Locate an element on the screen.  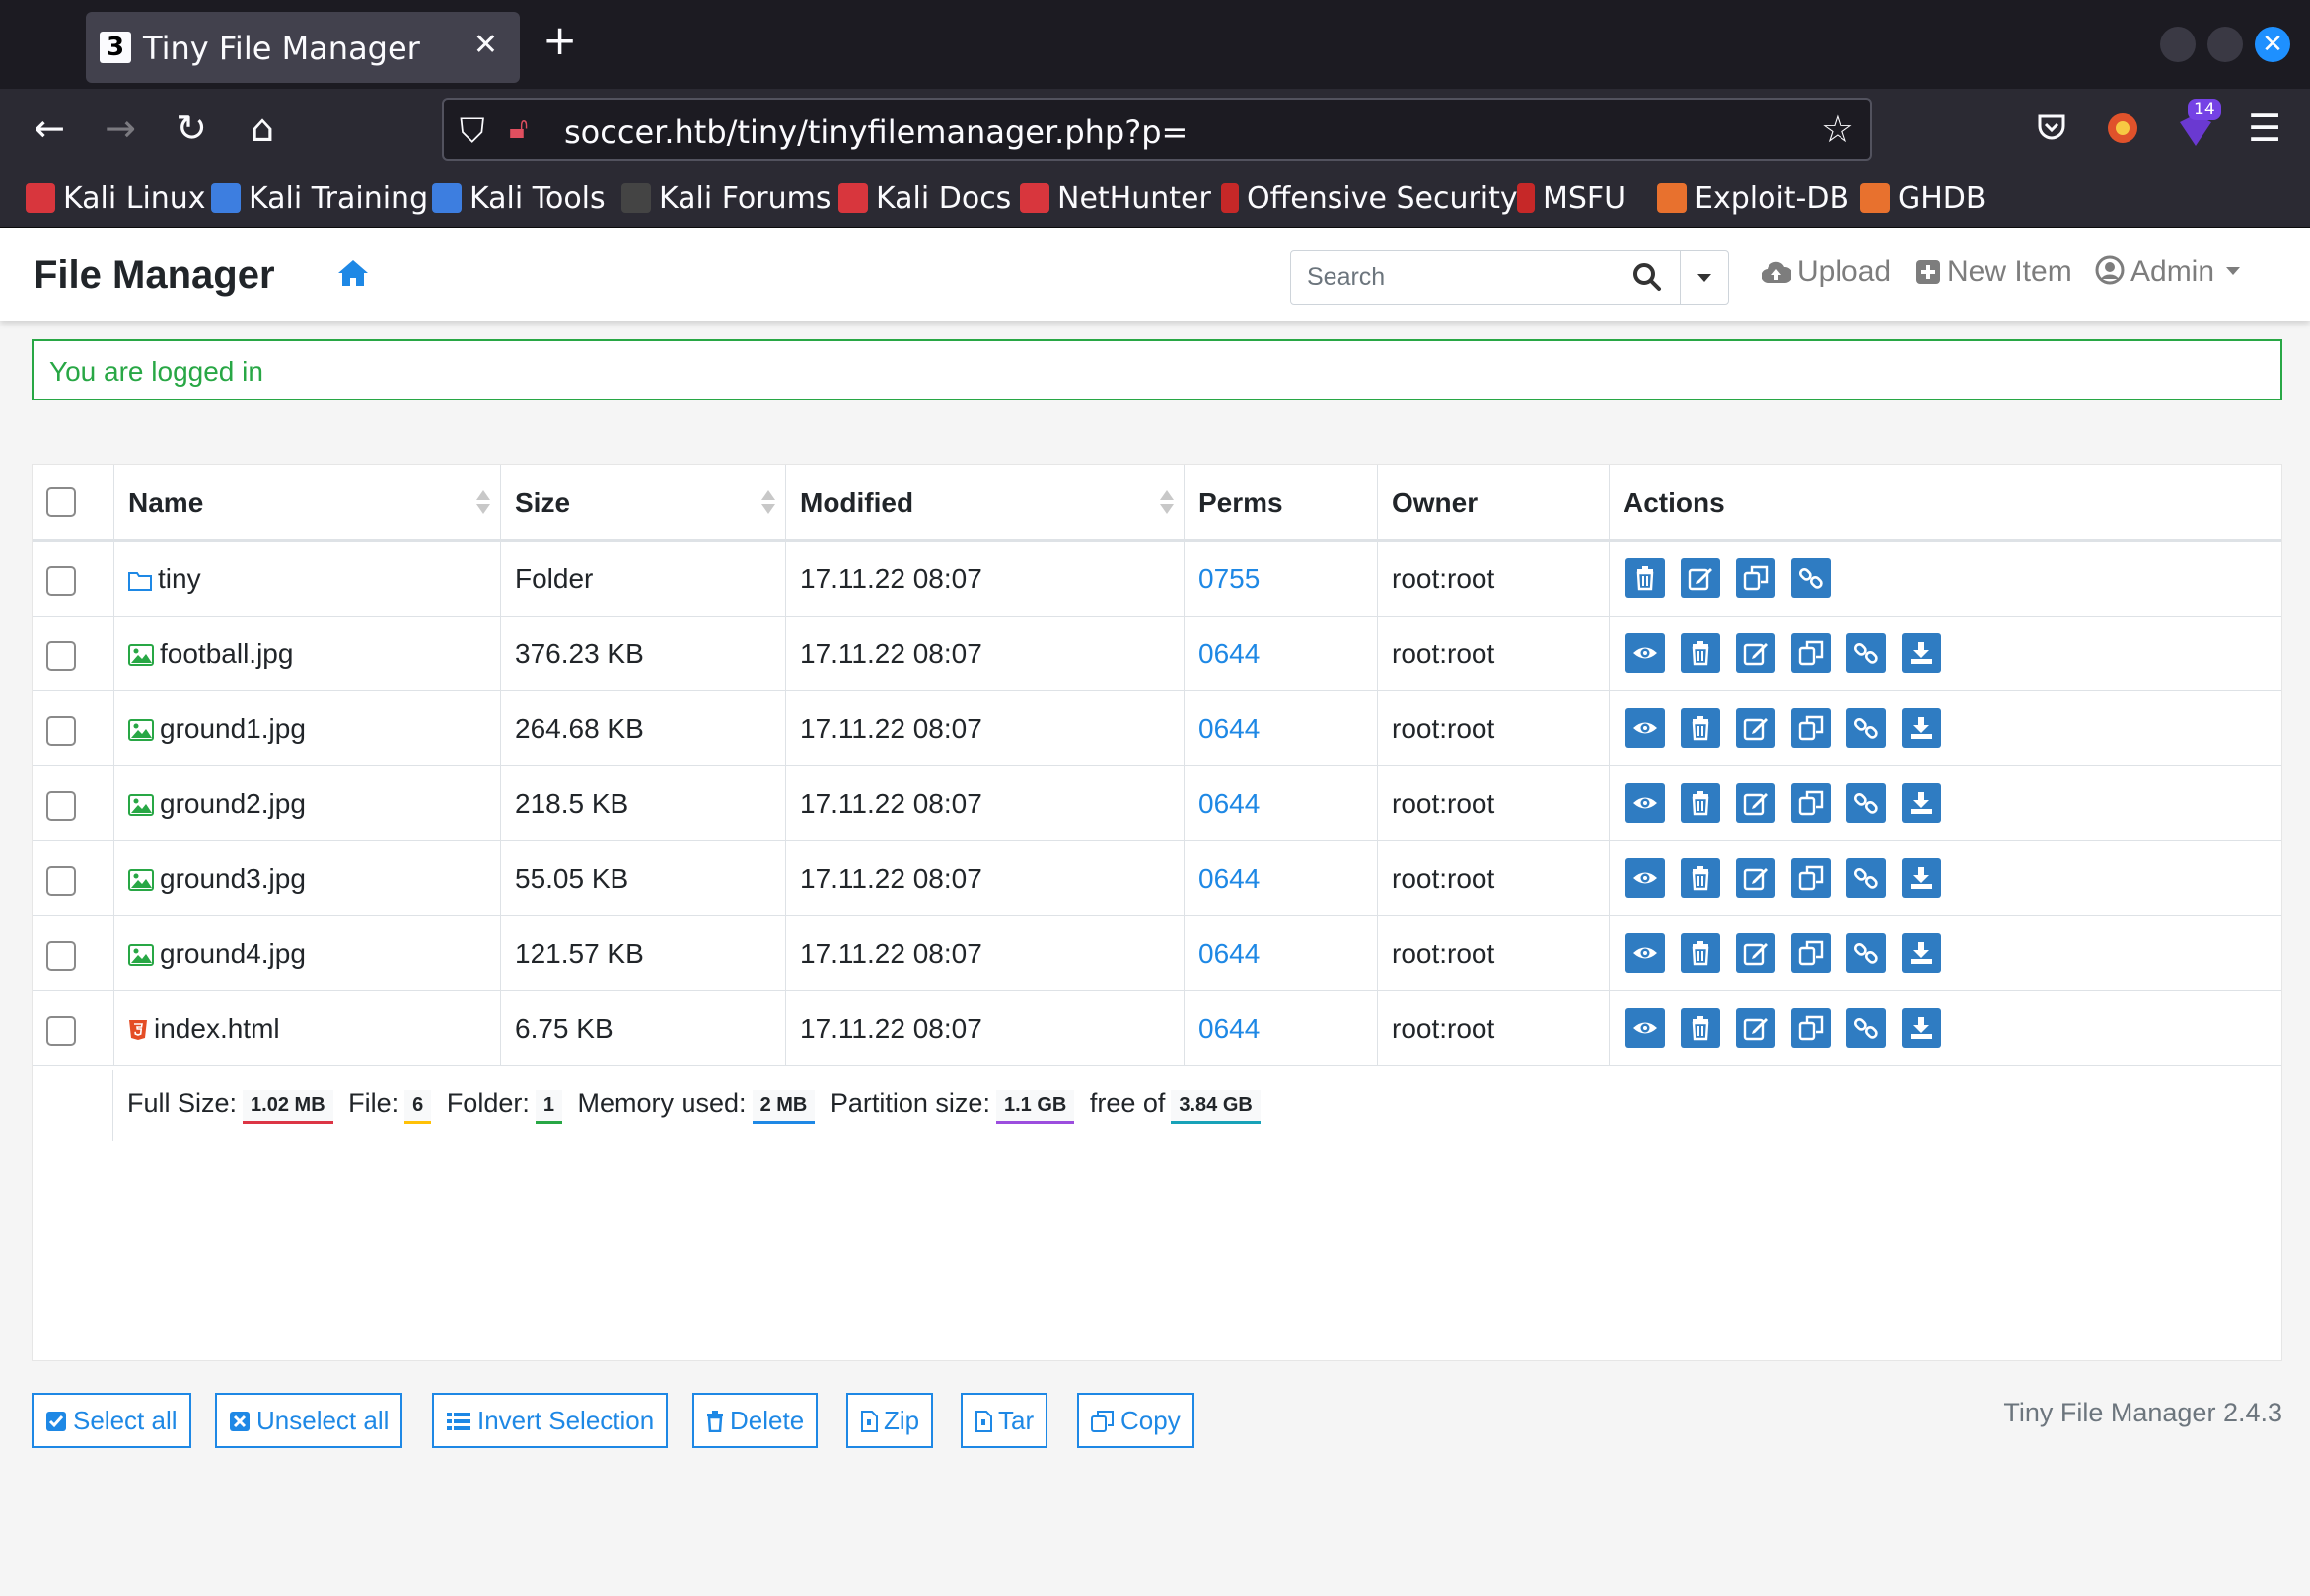
select-all-checkbox is located at coordinates (61, 502).